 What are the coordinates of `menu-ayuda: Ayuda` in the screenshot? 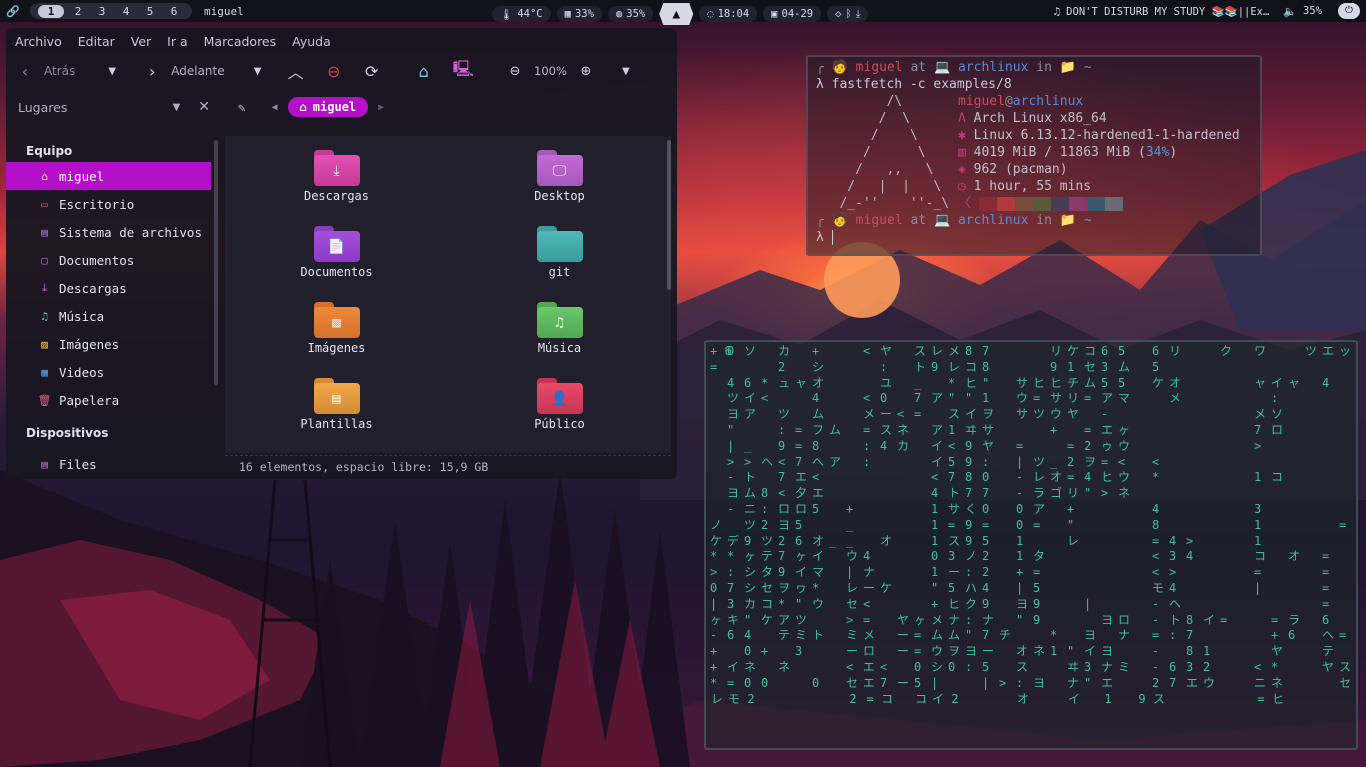 It's located at (311, 44).